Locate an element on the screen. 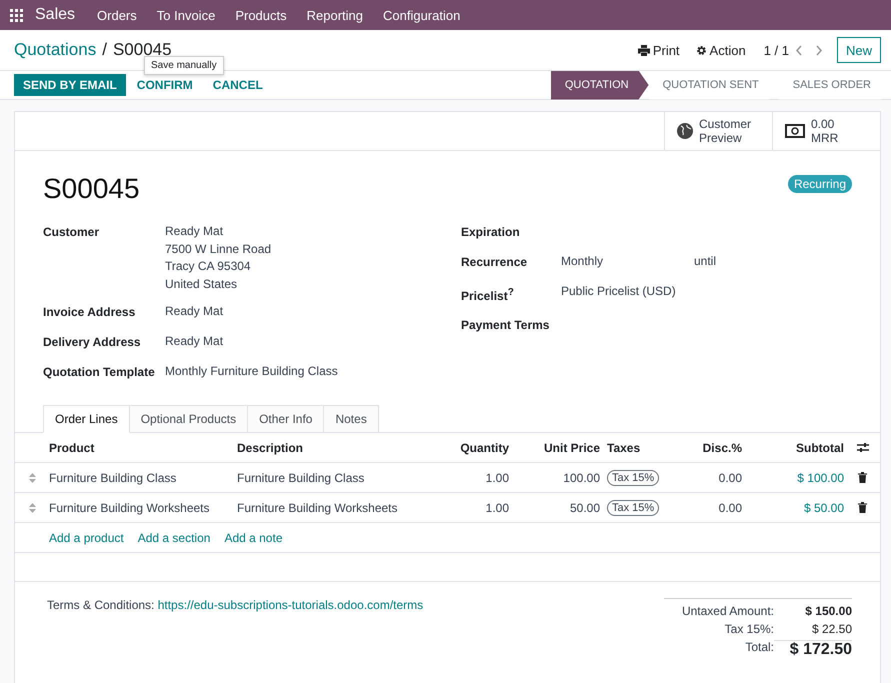 The image size is (891, 683). nav-menu-item: Orders is located at coordinates (117, 15).